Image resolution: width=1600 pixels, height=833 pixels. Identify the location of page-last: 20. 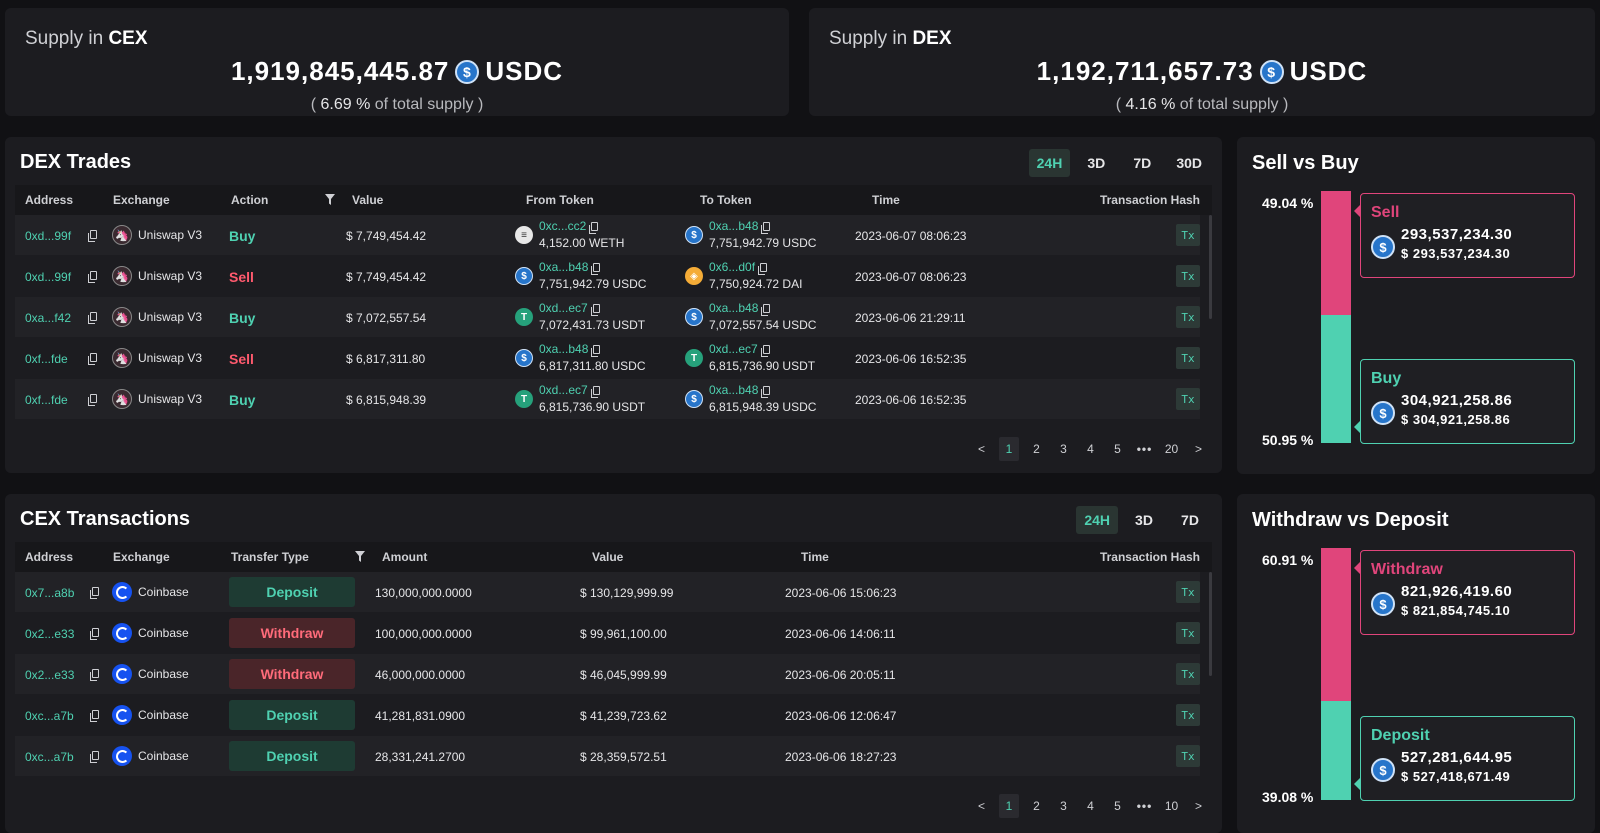
(1171, 449).